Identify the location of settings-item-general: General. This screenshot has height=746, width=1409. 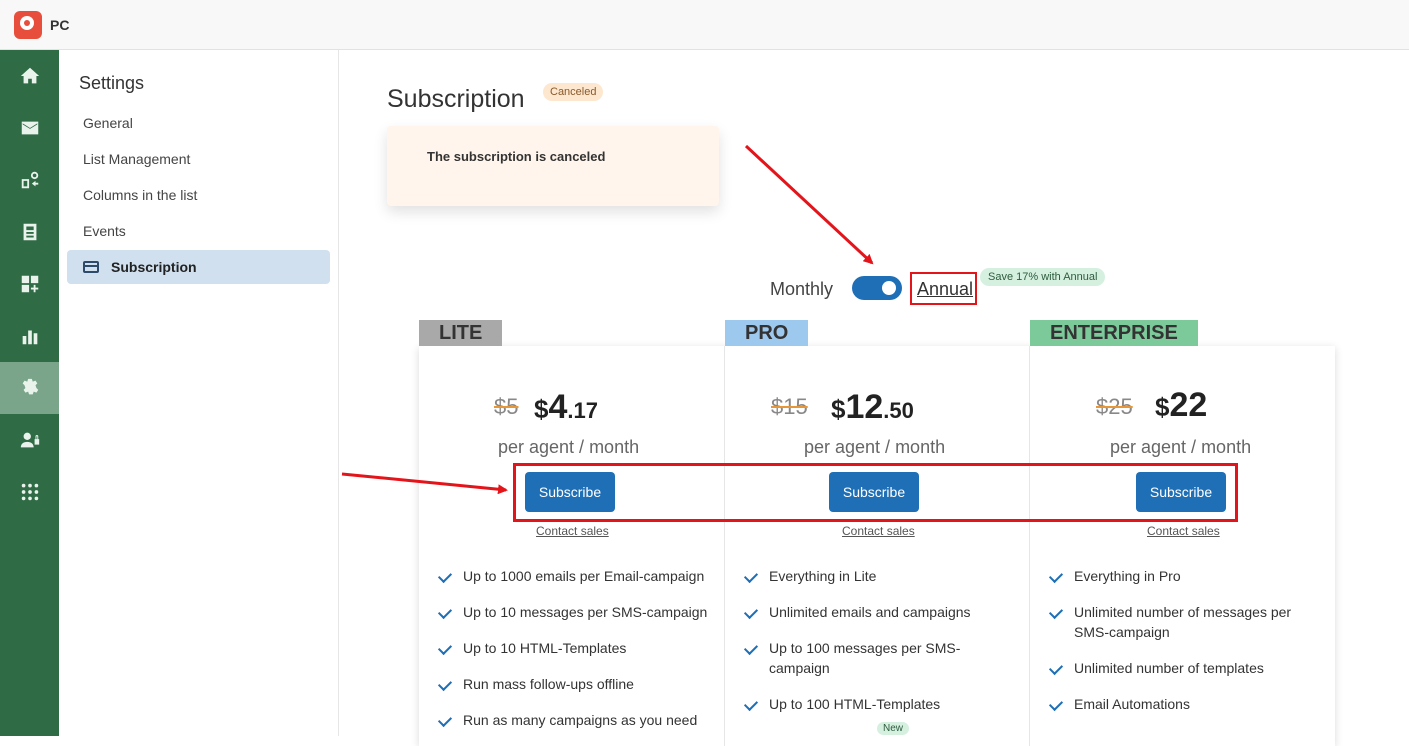
(198, 123).